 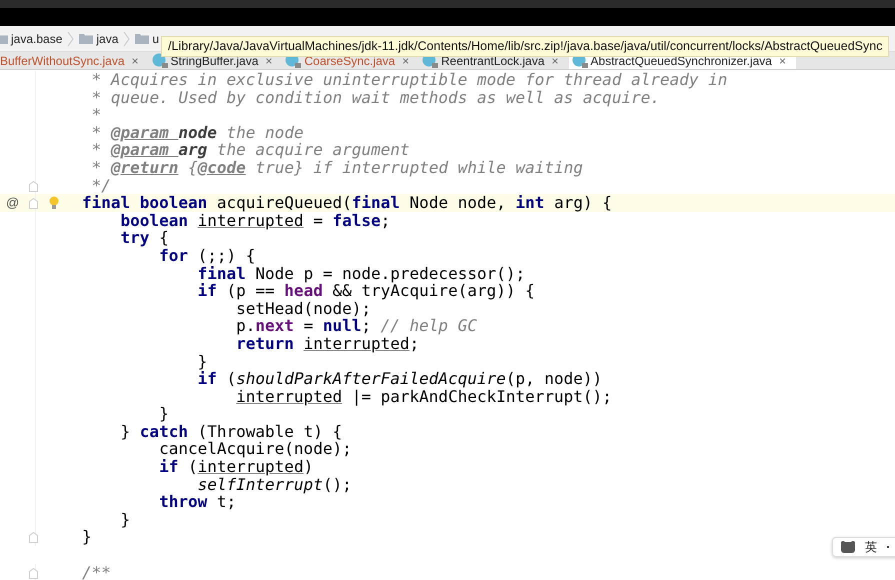 What do you see at coordinates (227, 255) in the screenshot?
I see `code-text: (;;) {` at bounding box center [227, 255].